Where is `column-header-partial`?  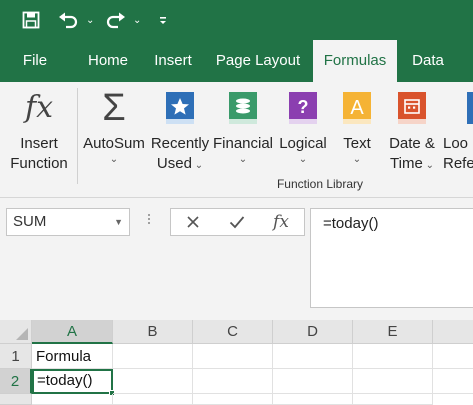 column-header-partial is located at coordinates (453, 332).